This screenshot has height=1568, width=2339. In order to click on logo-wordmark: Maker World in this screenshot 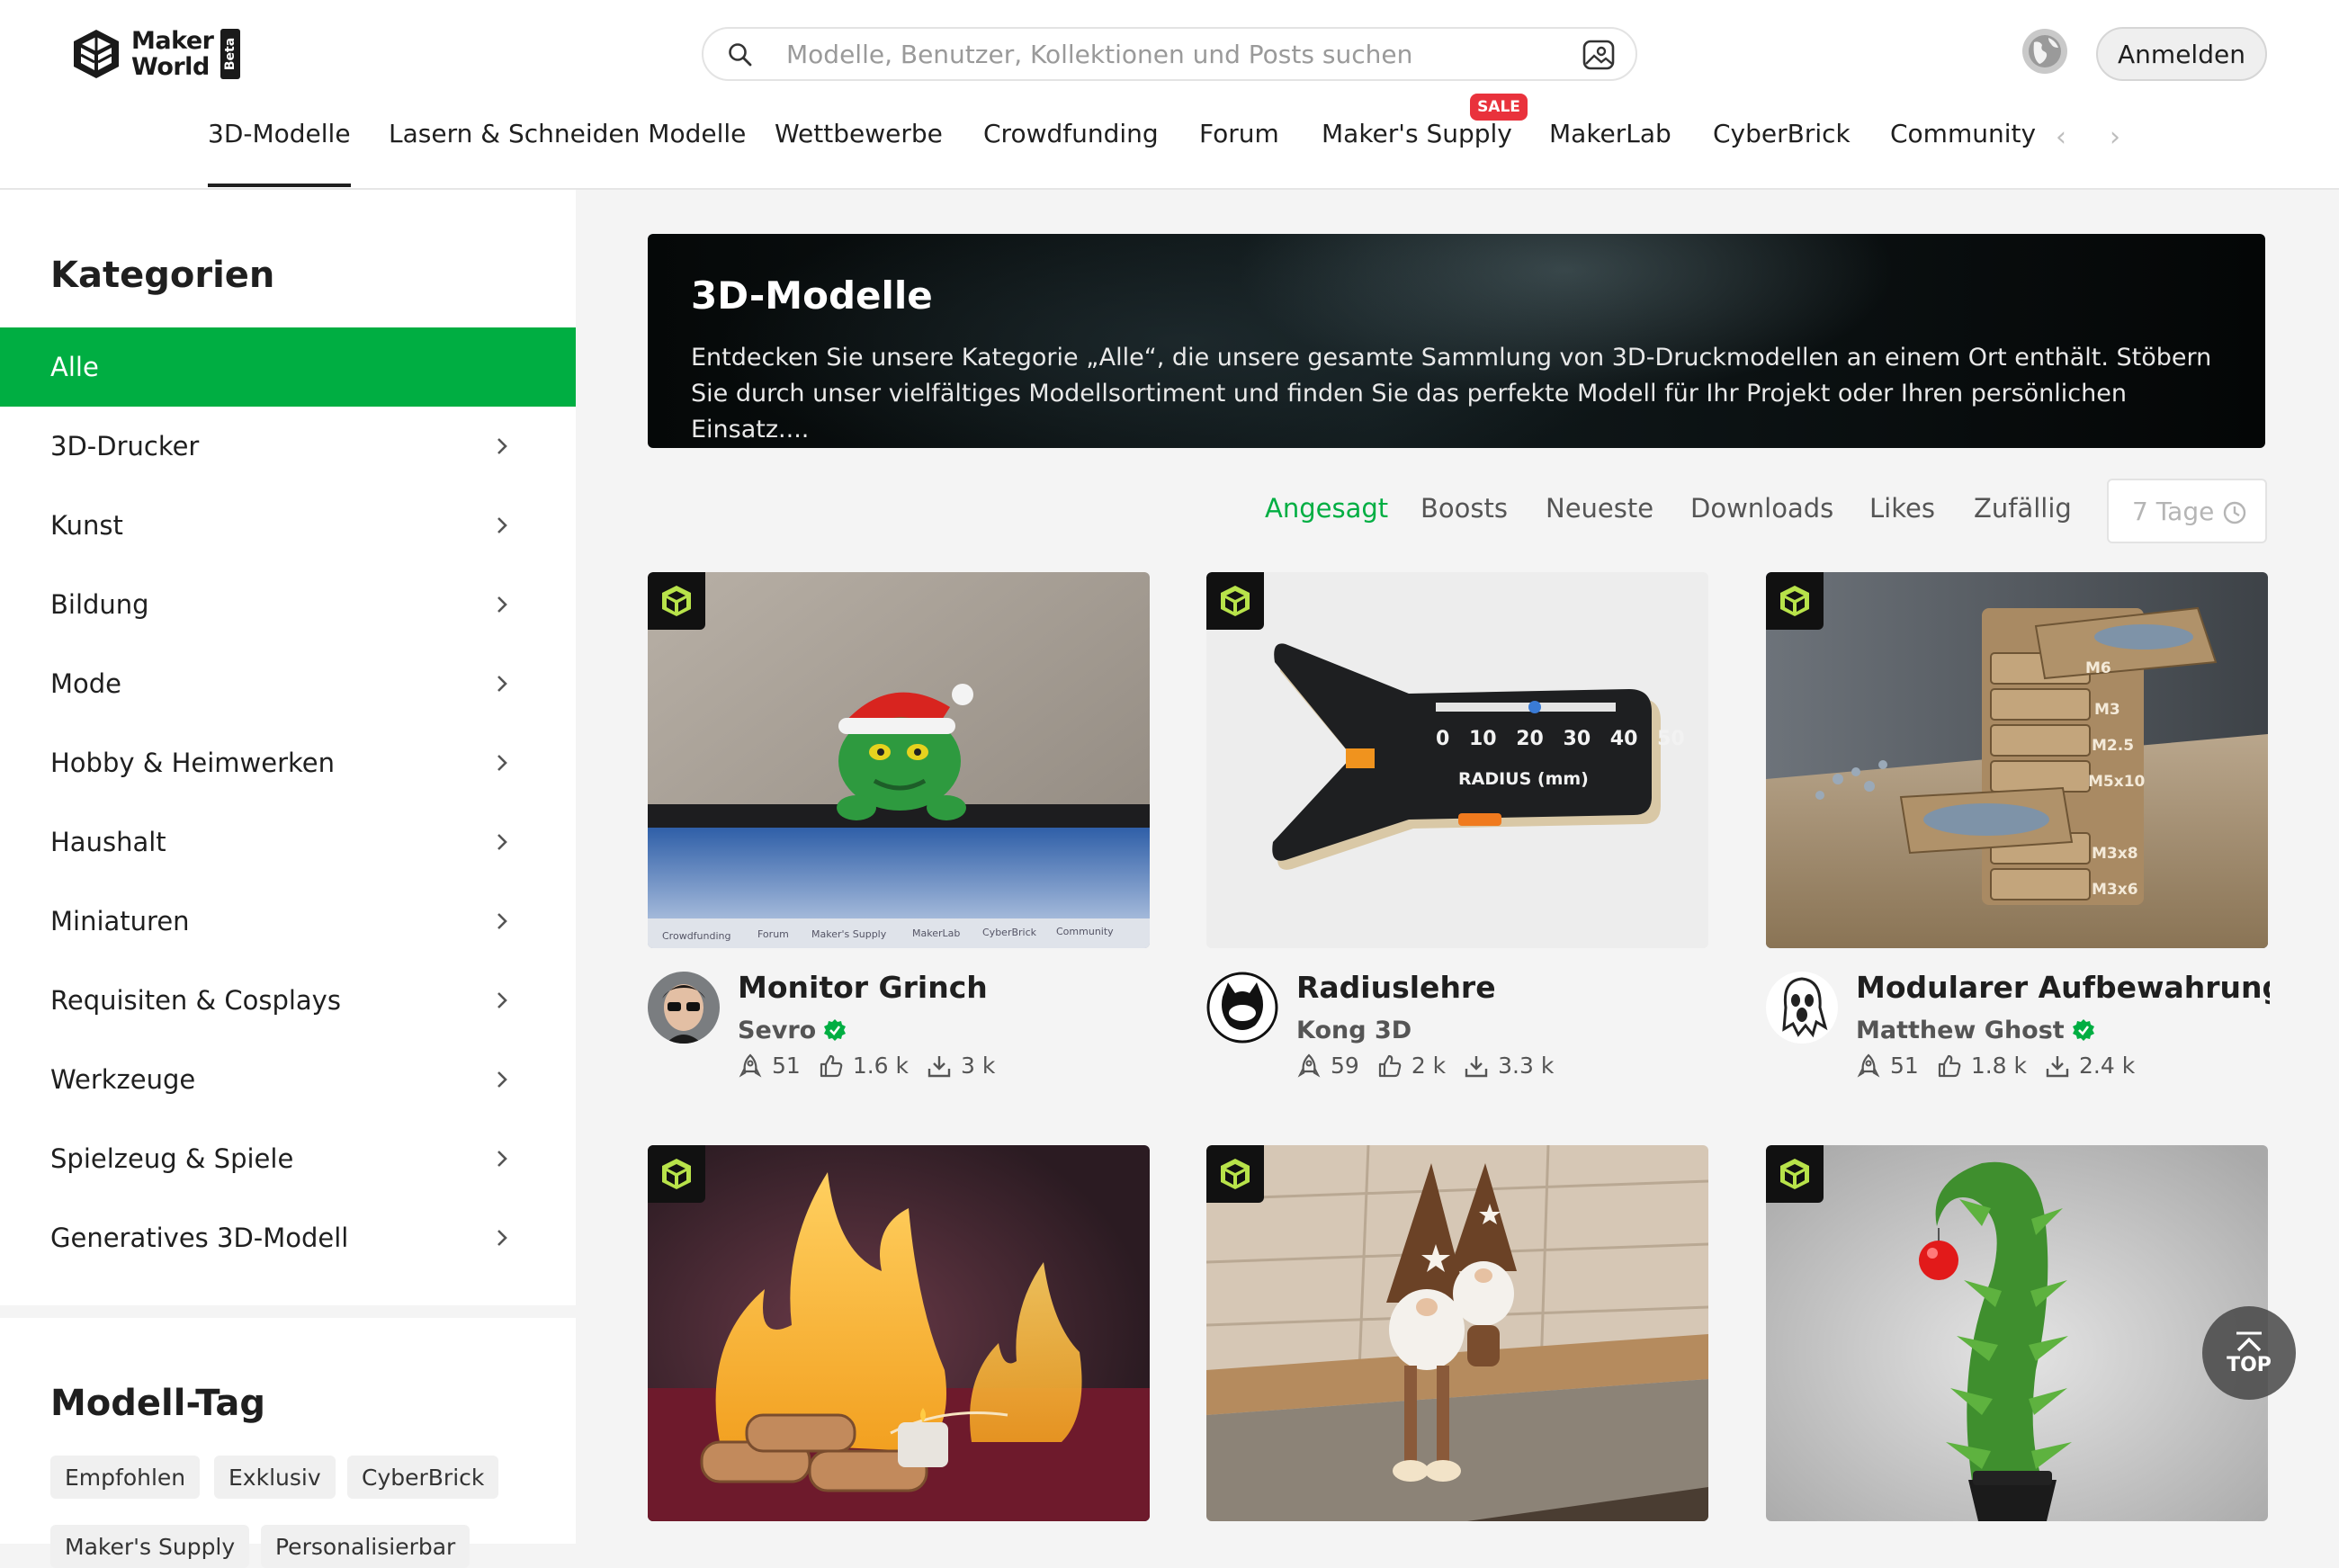, I will do `click(173, 54)`.